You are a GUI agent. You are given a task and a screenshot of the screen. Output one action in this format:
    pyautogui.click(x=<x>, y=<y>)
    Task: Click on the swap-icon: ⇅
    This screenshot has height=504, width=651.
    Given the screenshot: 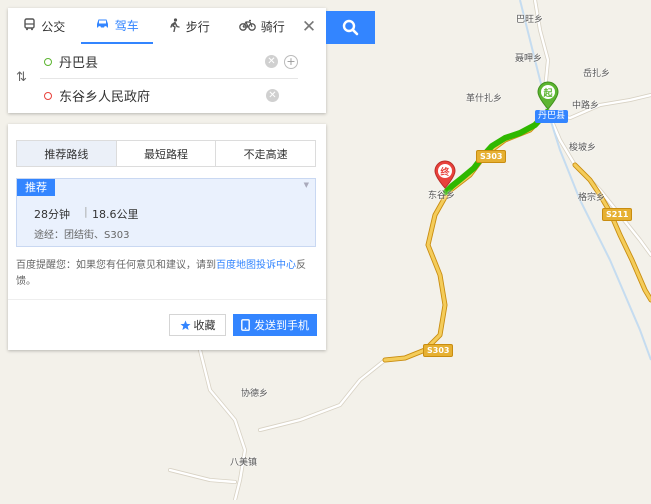 What is the action you would take?
    pyautogui.click(x=21, y=77)
    